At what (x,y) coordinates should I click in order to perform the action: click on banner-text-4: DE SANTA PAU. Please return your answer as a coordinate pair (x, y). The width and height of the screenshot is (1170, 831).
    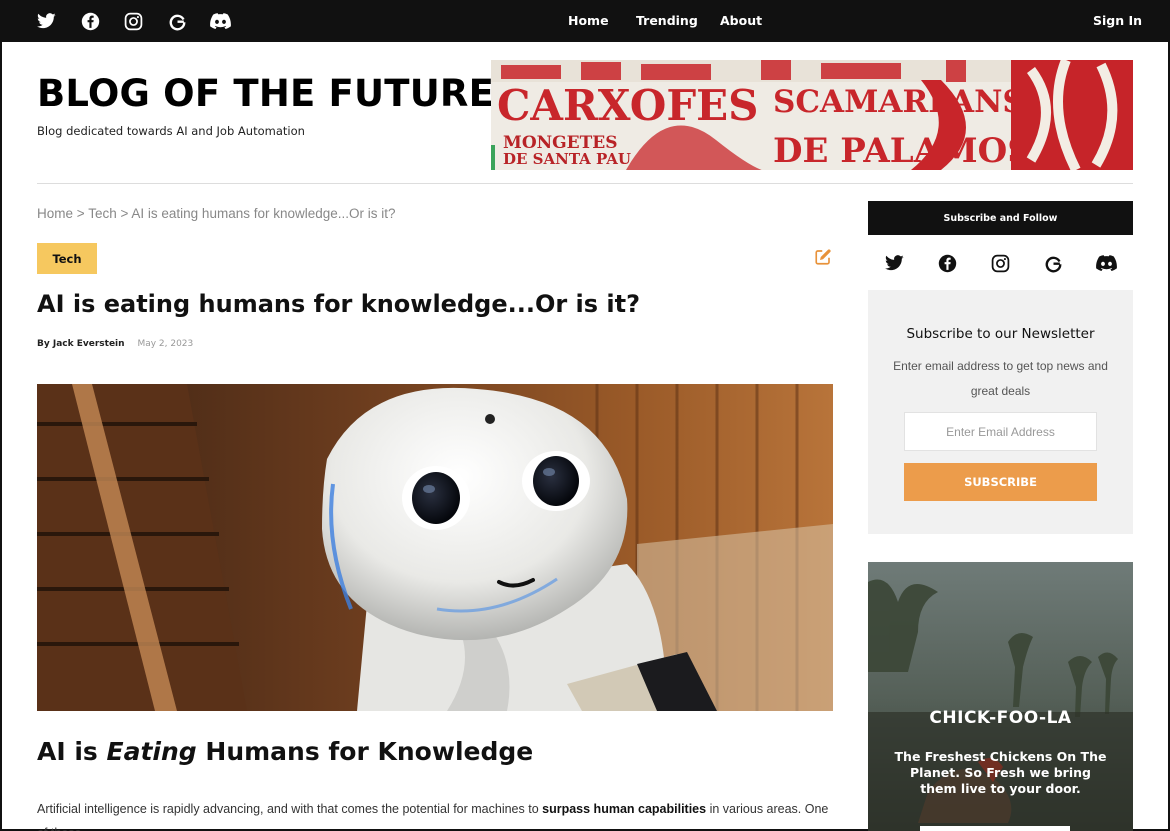
    Looking at the image, I should click on (567, 159).